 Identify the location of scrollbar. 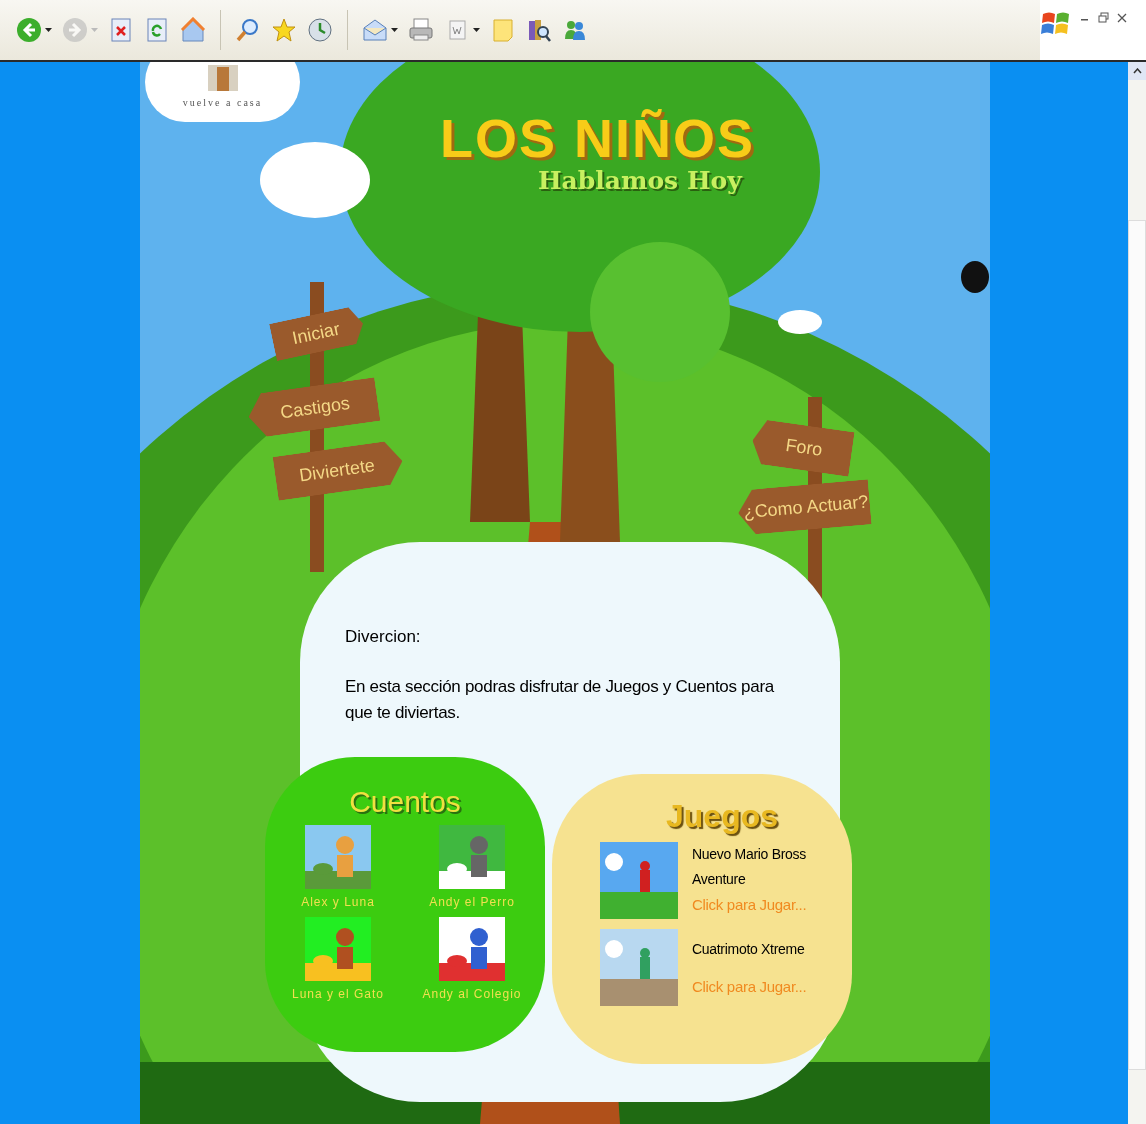
(1137, 593).